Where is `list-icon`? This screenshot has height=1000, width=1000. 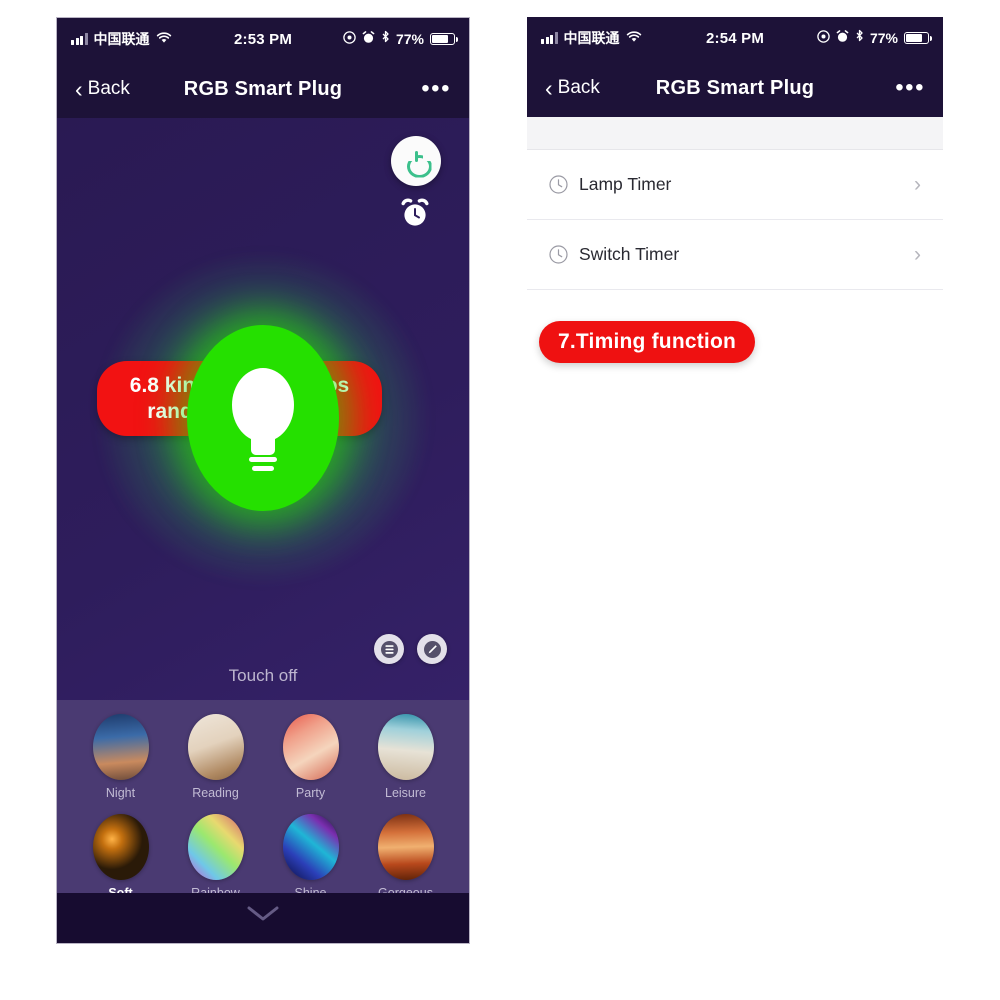
list-icon is located at coordinates (389, 649).